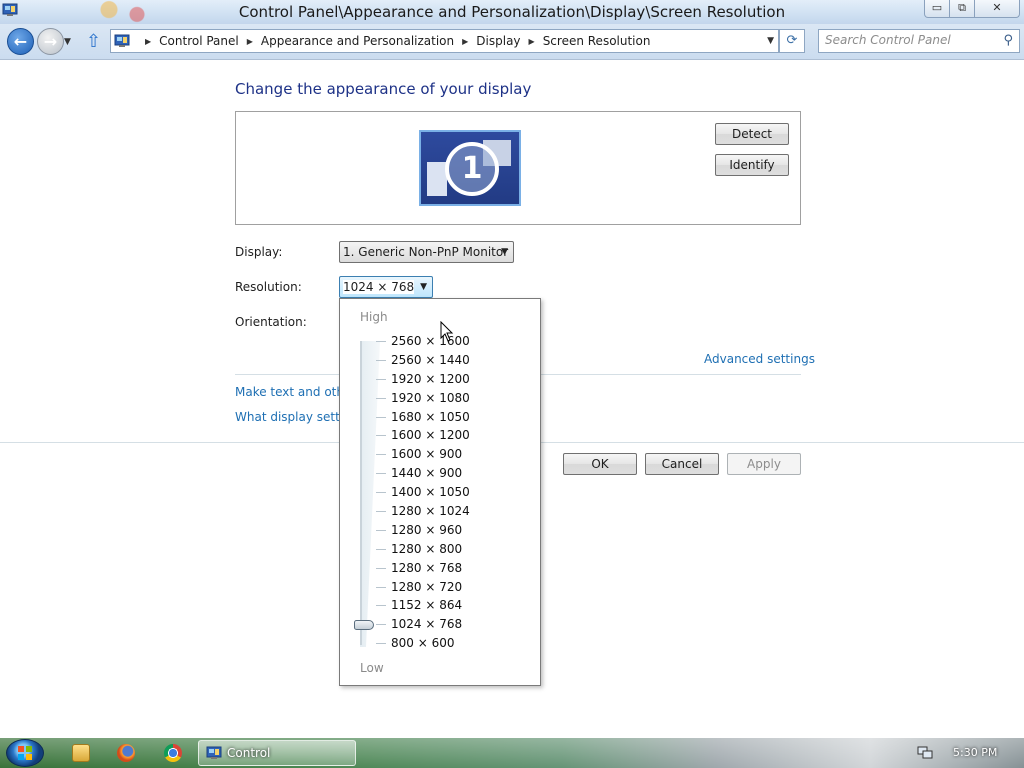 The image size is (1024, 768). What do you see at coordinates (427, 567) in the screenshot?
I see `resolution-option-label: 1280 × 768` at bounding box center [427, 567].